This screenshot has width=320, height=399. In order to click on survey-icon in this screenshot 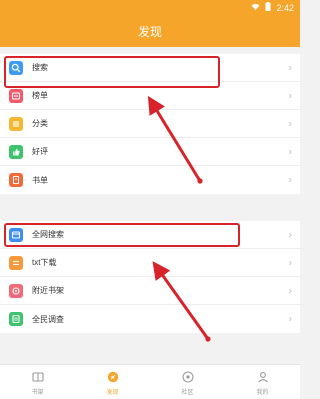, I will do `click(16, 319)`.